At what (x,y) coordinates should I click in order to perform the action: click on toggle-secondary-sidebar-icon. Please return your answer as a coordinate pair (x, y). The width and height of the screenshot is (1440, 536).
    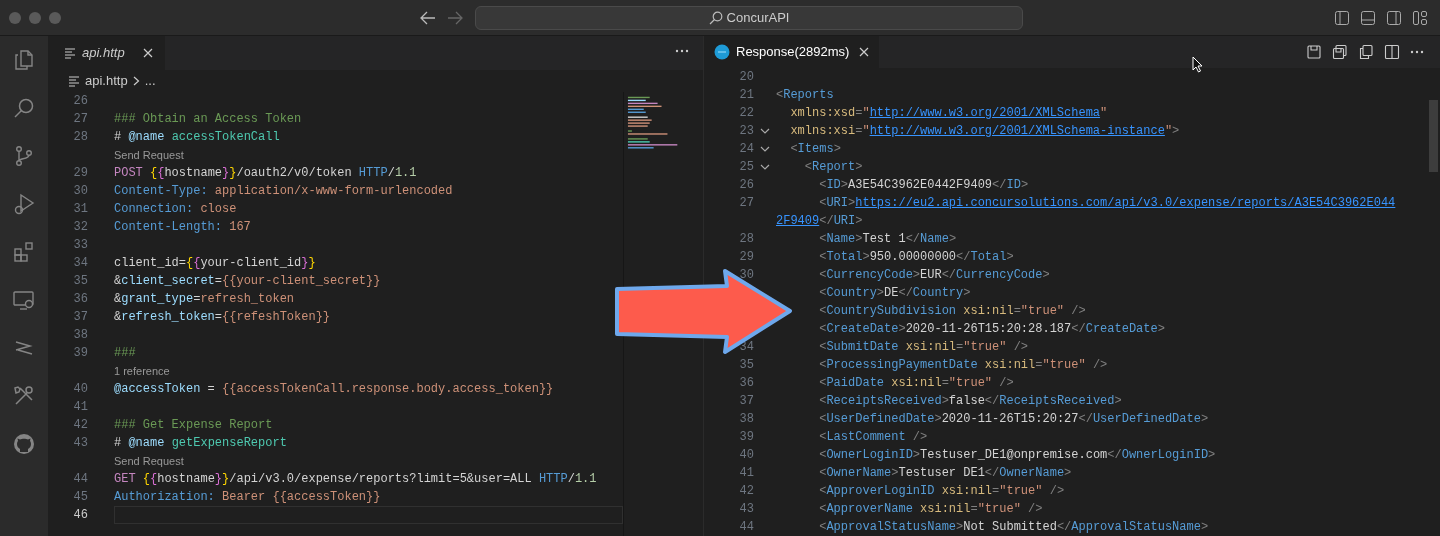
    Looking at the image, I should click on (1394, 18).